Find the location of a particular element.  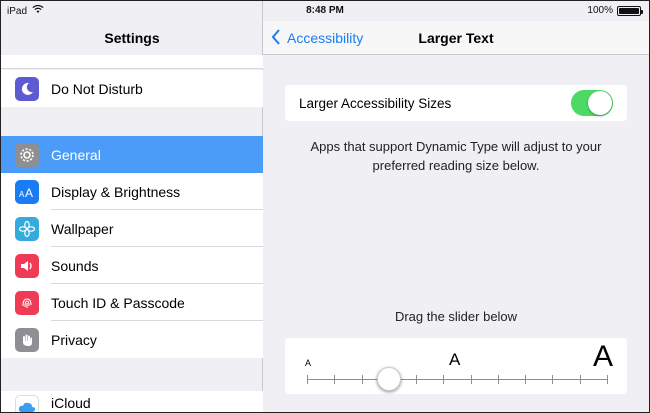

hand-icon is located at coordinates (27, 339).